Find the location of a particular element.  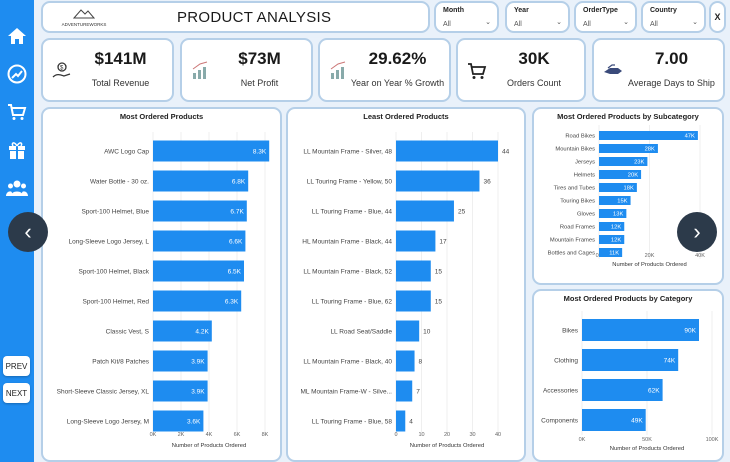

category-label: AWC Logo Cap is located at coordinates (126, 151).